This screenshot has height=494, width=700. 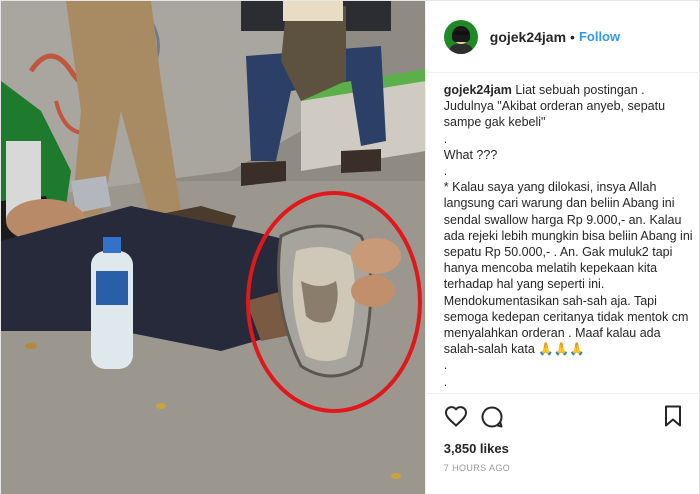 I want to click on comment-icon, so click(x=492, y=419).